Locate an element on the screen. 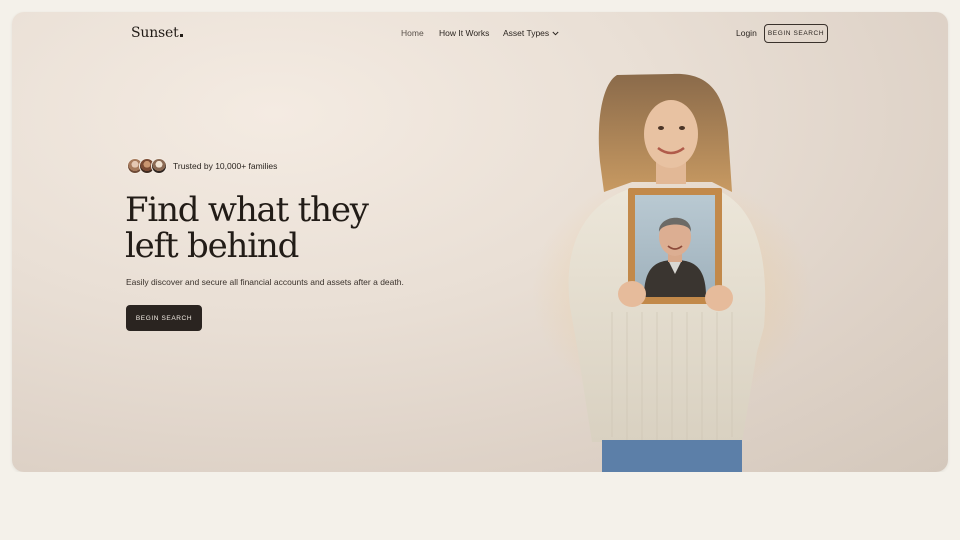 Image resolution: width=960 pixels, height=540 pixels. nav-link-home: Home is located at coordinates (412, 33).